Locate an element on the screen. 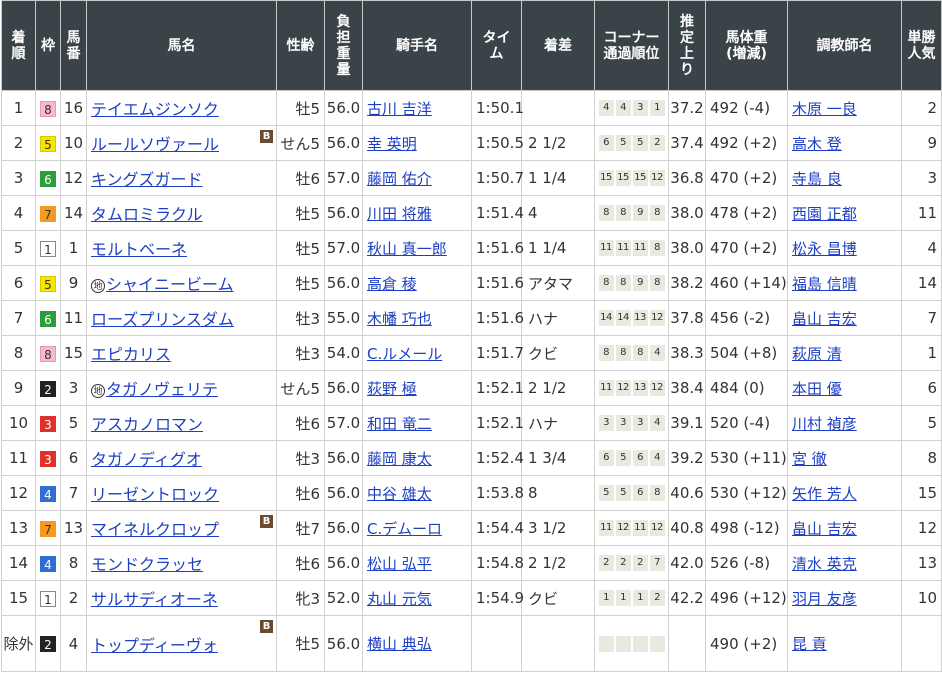  waku-cell: 5 is located at coordinates (48, 283).